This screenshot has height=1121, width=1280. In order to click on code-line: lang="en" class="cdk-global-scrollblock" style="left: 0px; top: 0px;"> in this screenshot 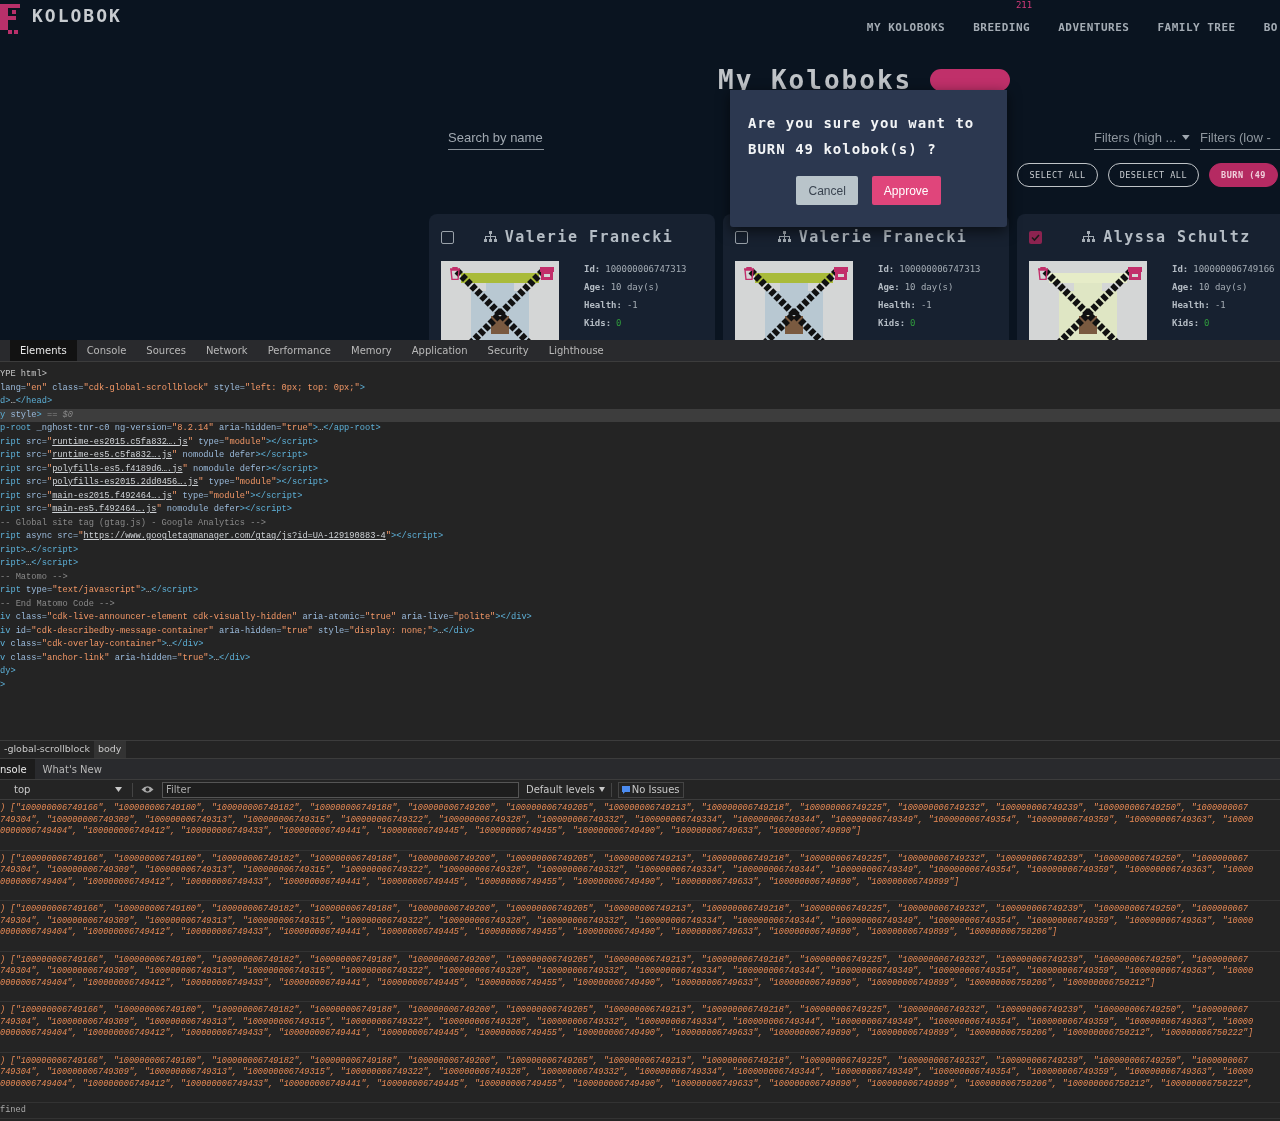, I will do `click(640, 388)`.